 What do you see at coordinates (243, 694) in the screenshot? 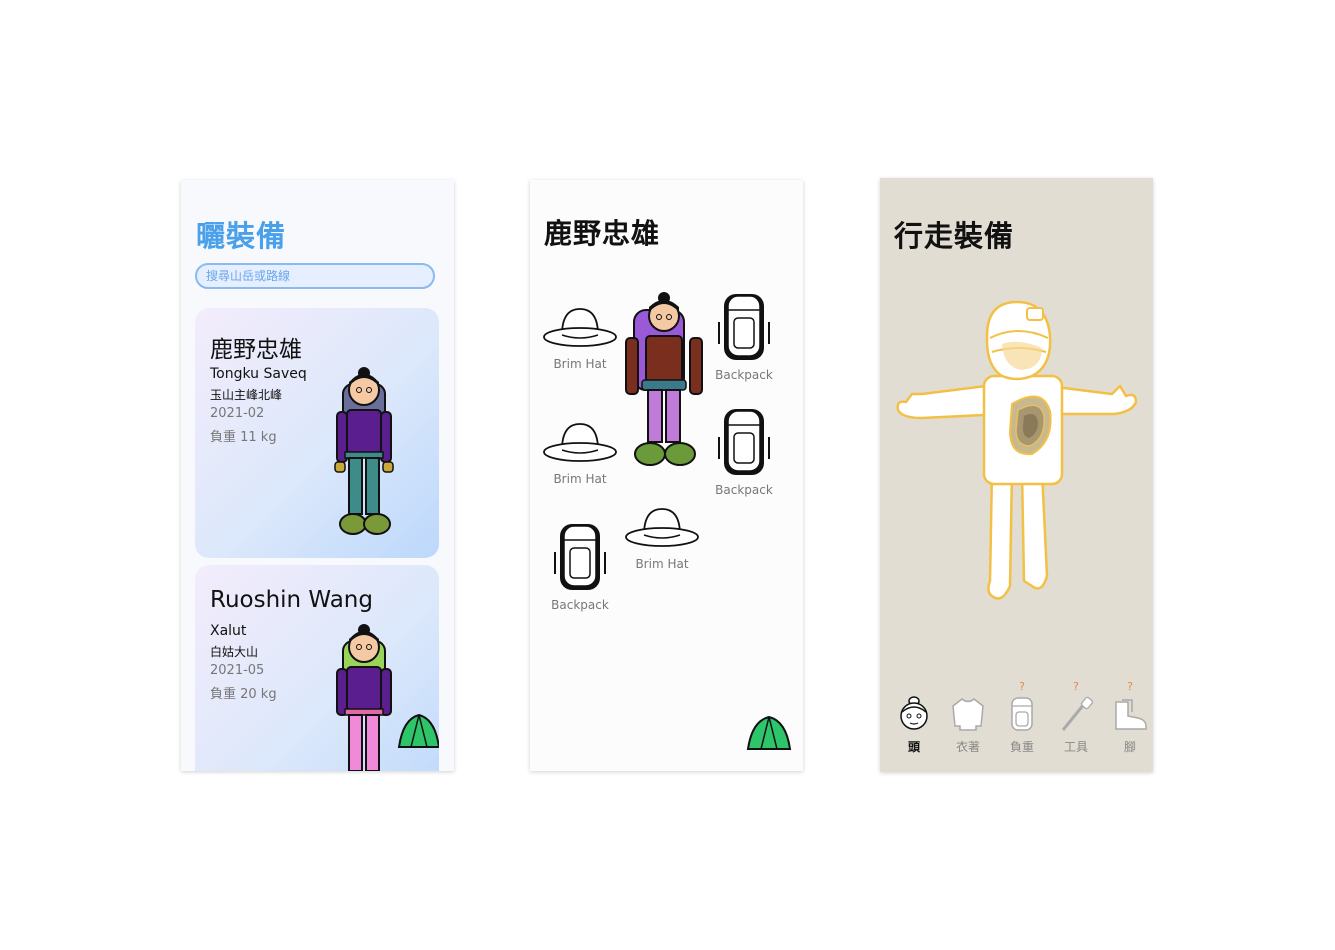
I see `pack-weight: 負重 20 kg` at bounding box center [243, 694].